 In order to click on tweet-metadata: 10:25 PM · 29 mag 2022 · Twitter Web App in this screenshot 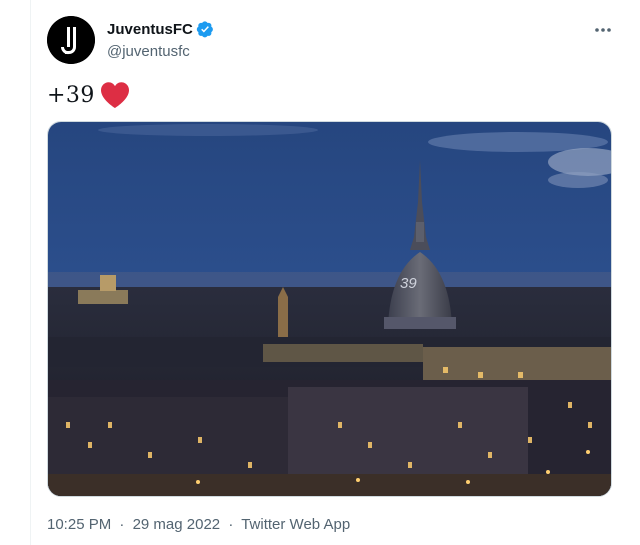, I will do `click(198, 525)`.